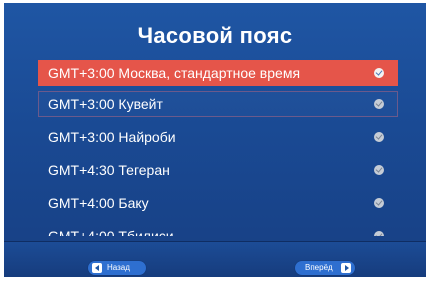 The height and width of the screenshot is (282, 431). What do you see at coordinates (97, 268) in the screenshot?
I see `arrow-left-icon` at bounding box center [97, 268].